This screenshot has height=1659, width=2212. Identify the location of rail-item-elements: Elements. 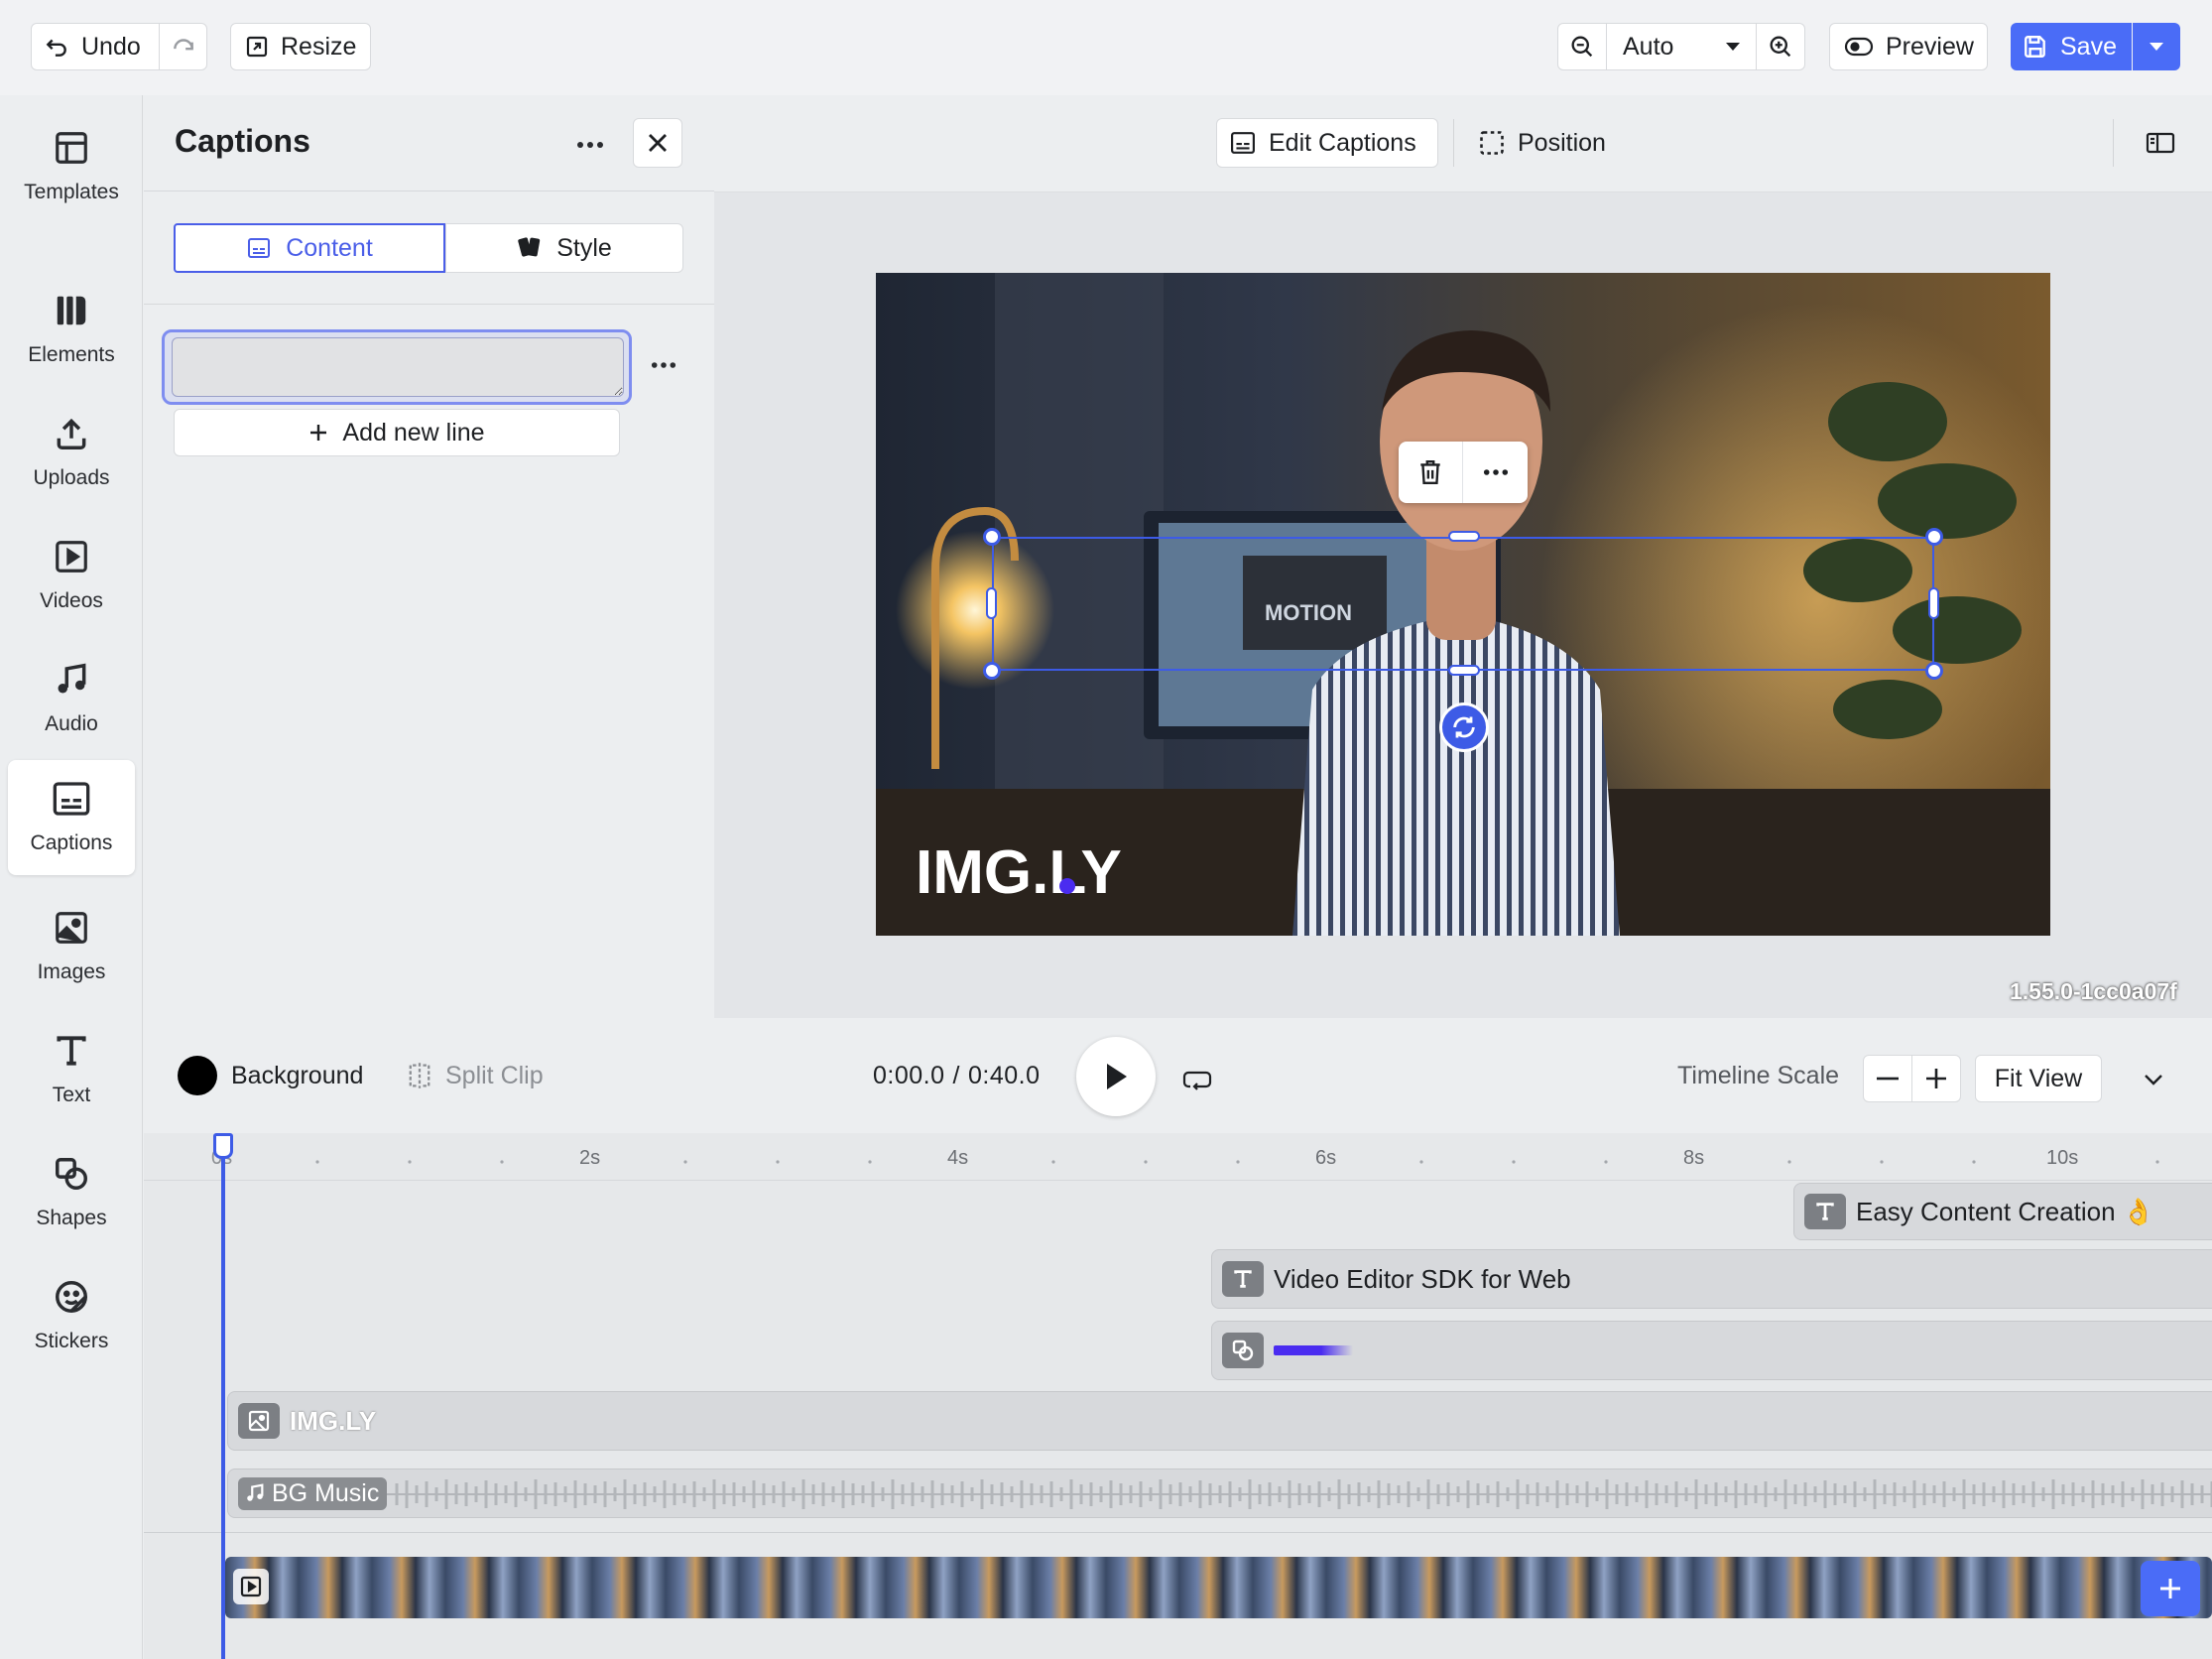
(71, 329).